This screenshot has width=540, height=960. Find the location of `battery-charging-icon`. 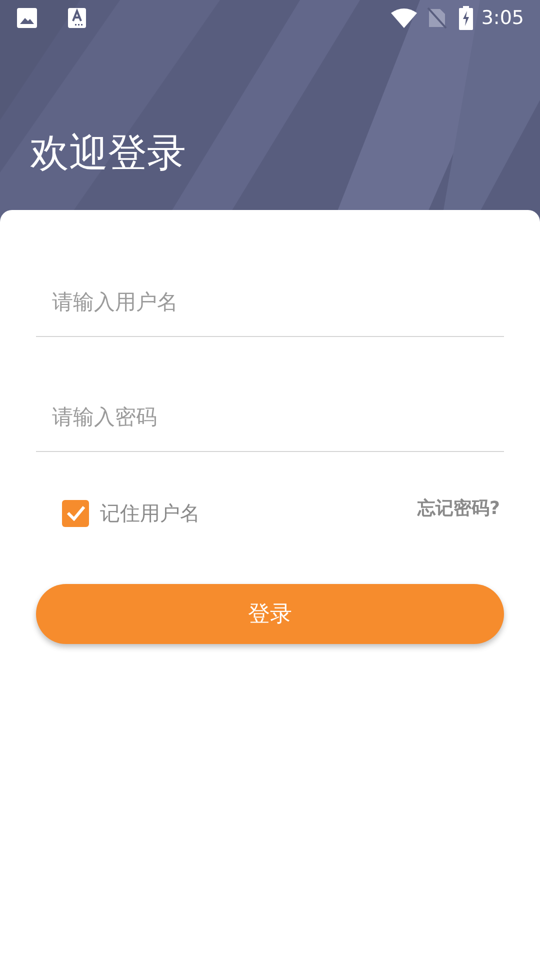

battery-charging-icon is located at coordinates (466, 18).